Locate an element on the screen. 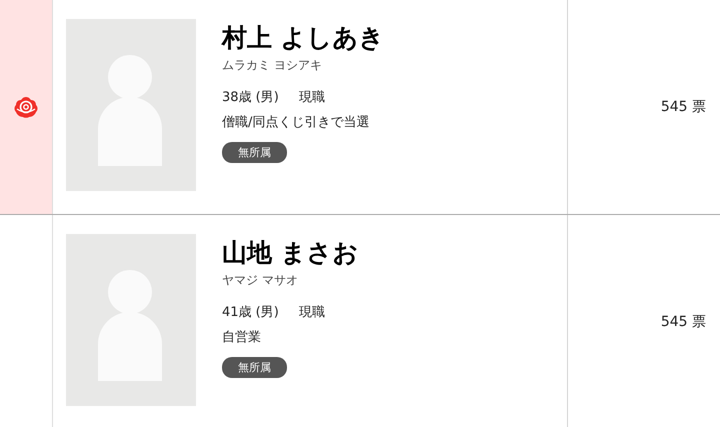 This screenshot has width=720, height=427. candidate-name: 村上 よしあき is located at coordinates (303, 38).